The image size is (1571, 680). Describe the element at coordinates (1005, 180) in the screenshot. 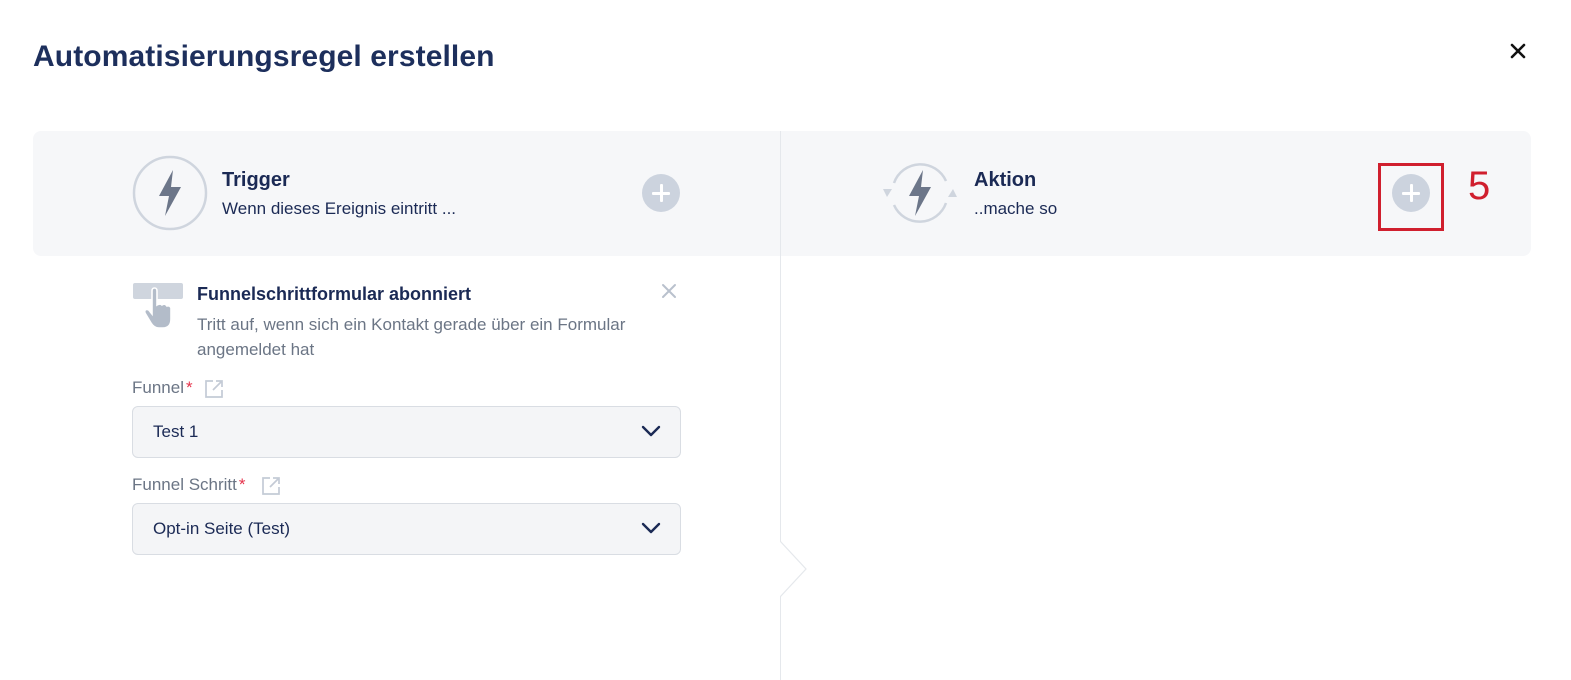

I see `action-title: Aktion` at that location.